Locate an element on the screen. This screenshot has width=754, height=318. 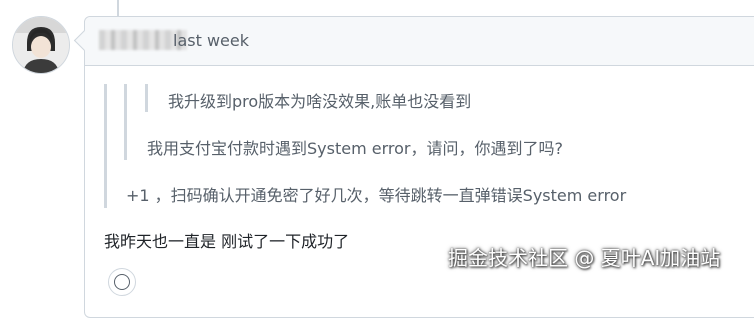
quote-bar-outer is located at coordinates (105, 146).